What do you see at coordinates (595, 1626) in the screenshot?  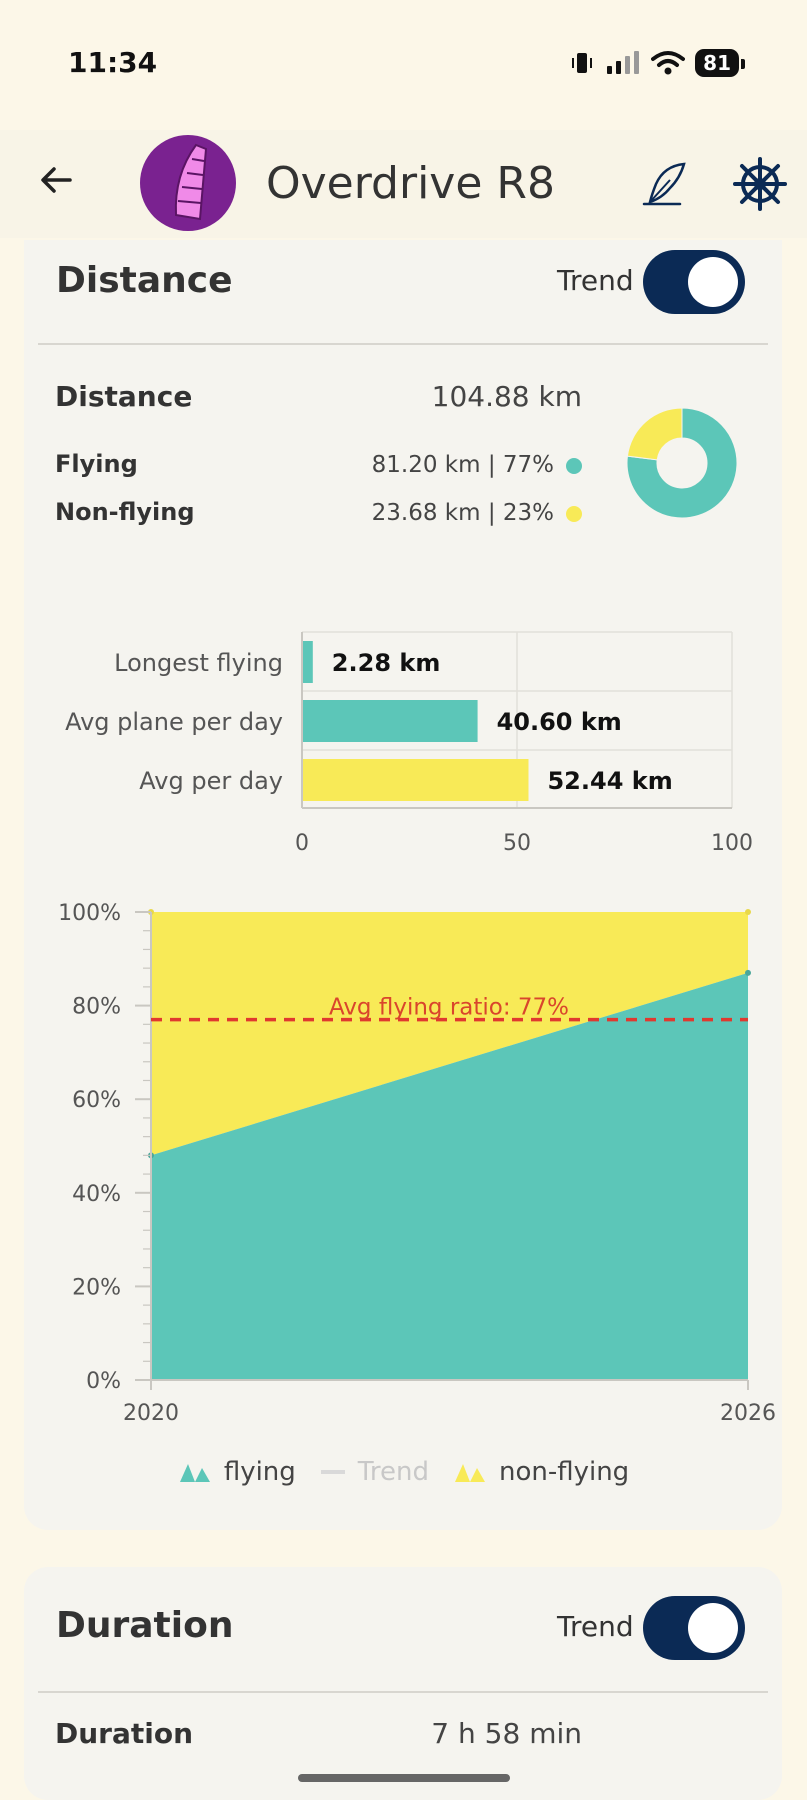 I see `trend-label: Trend` at bounding box center [595, 1626].